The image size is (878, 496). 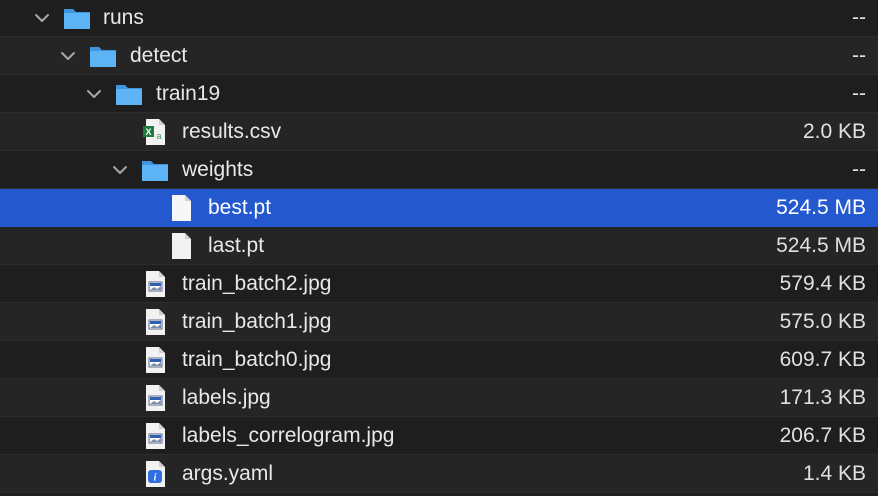 What do you see at coordinates (240, 207) in the screenshot?
I see `file-name: best.pt` at bounding box center [240, 207].